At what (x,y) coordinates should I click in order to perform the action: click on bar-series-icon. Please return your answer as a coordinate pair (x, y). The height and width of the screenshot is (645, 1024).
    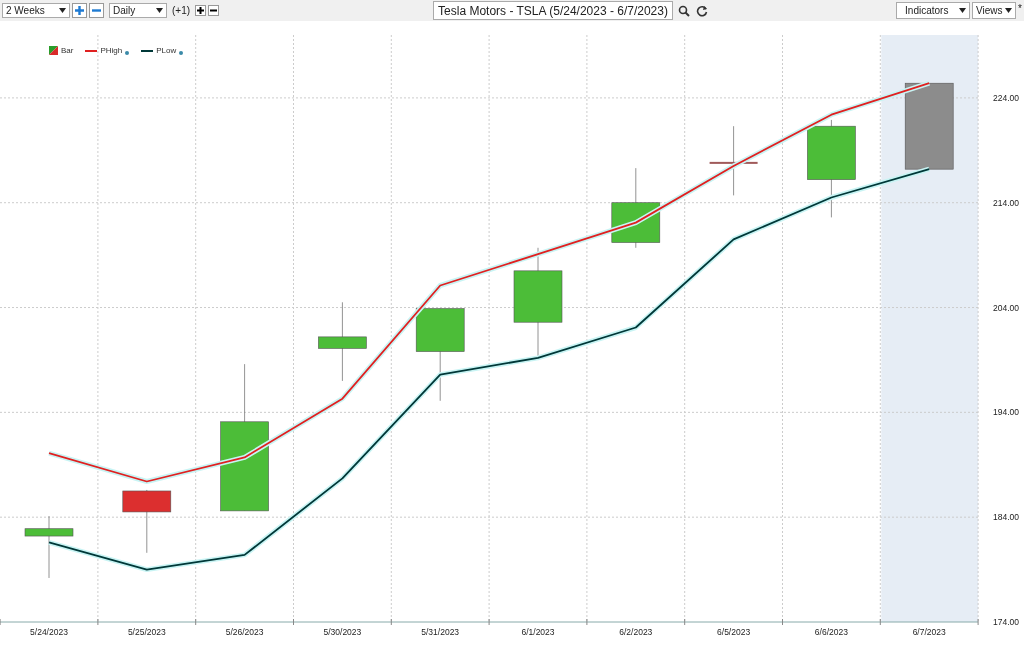
    Looking at the image, I should click on (53, 50).